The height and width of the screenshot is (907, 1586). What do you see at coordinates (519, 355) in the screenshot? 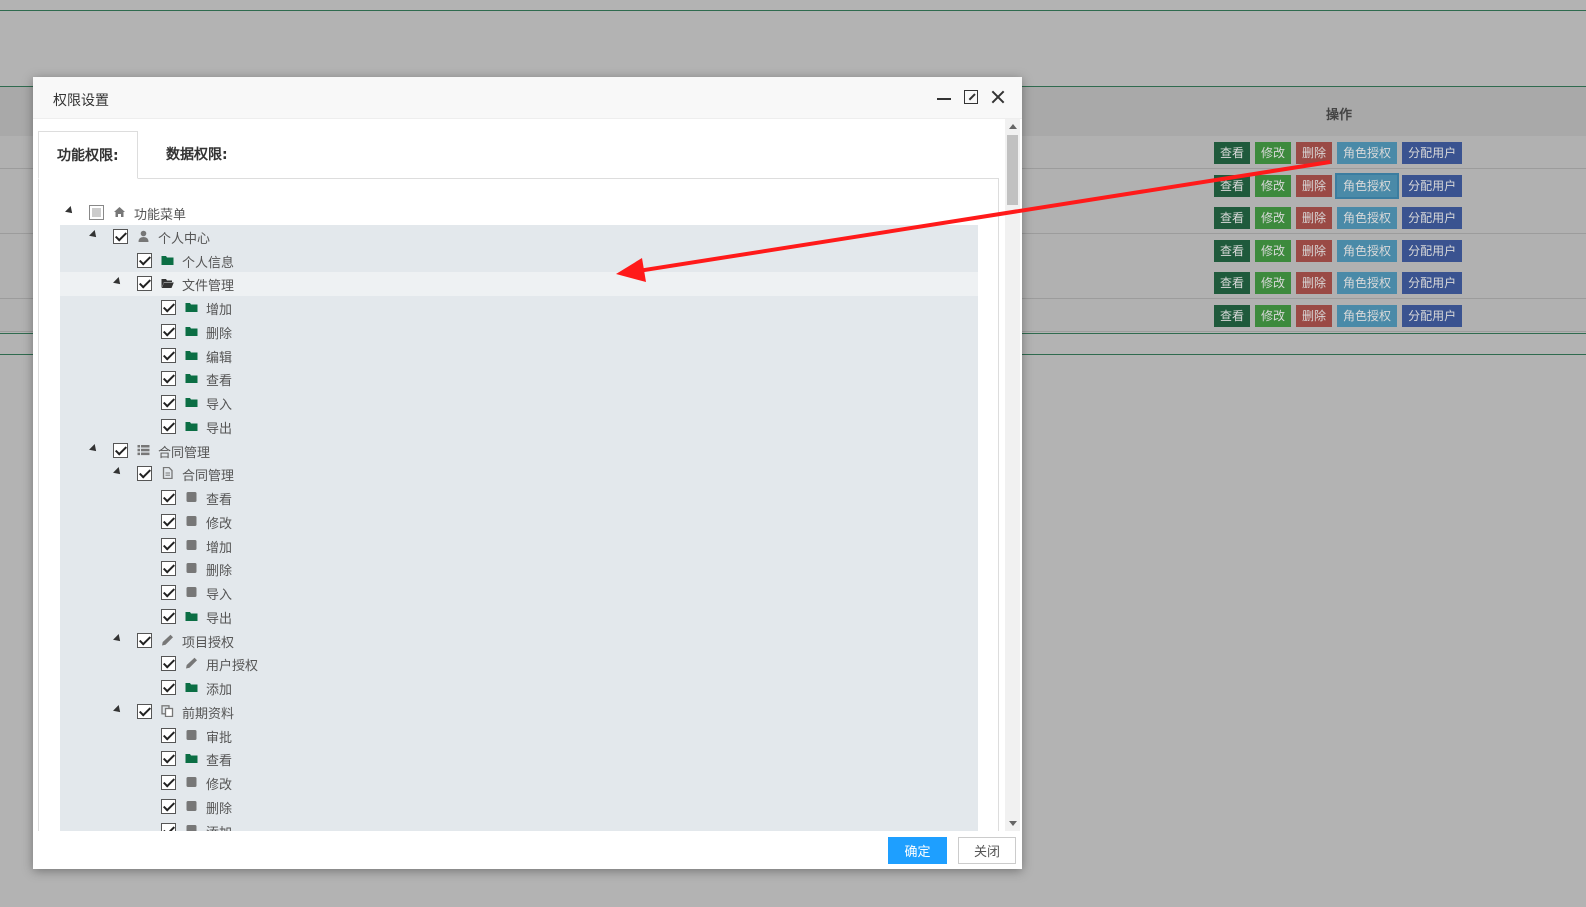
I see `tree-node: 编辑` at bounding box center [519, 355].